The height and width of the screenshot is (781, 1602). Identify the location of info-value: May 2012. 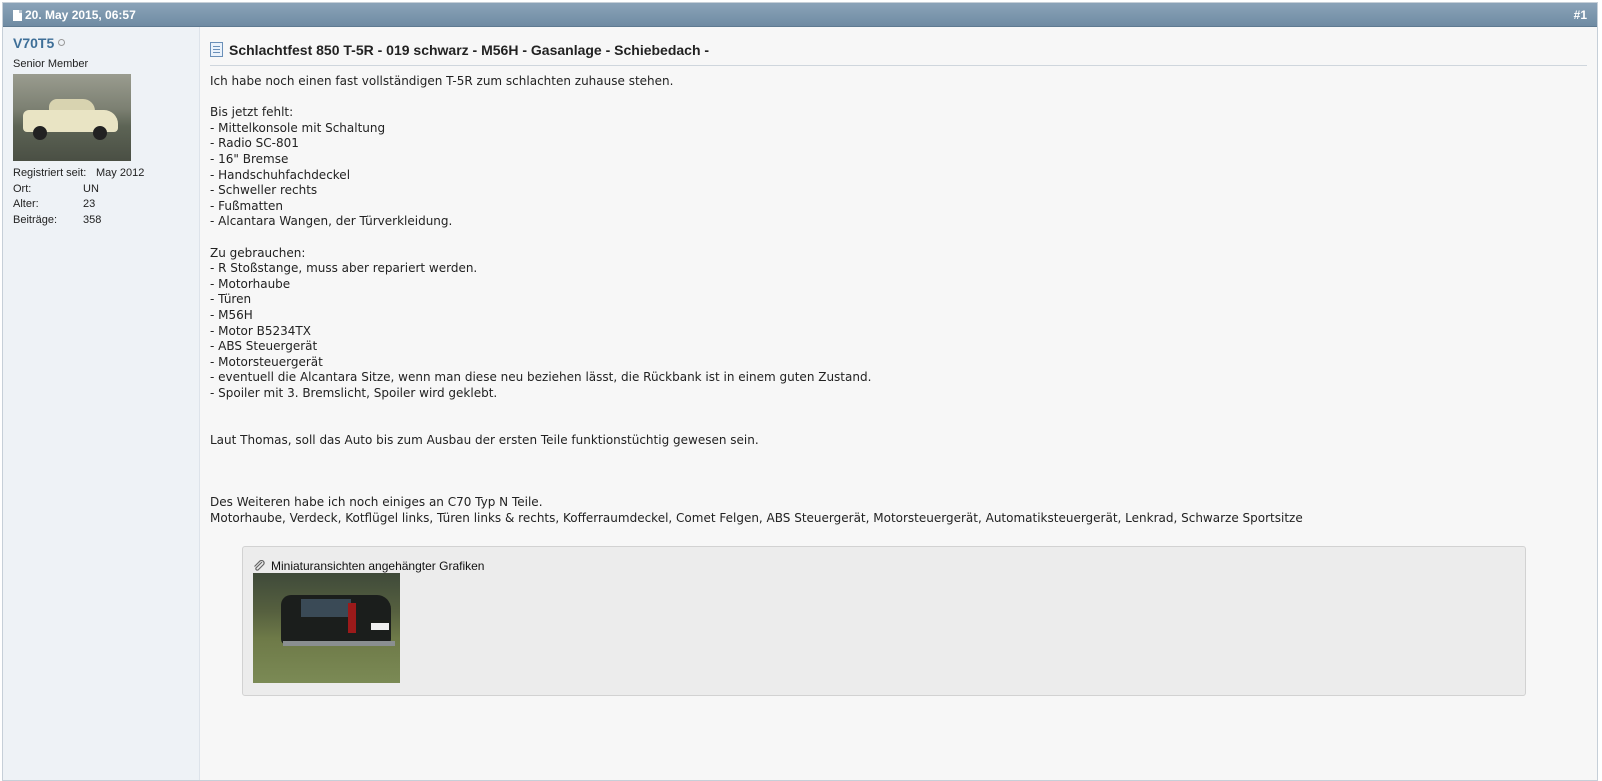
(120, 173).